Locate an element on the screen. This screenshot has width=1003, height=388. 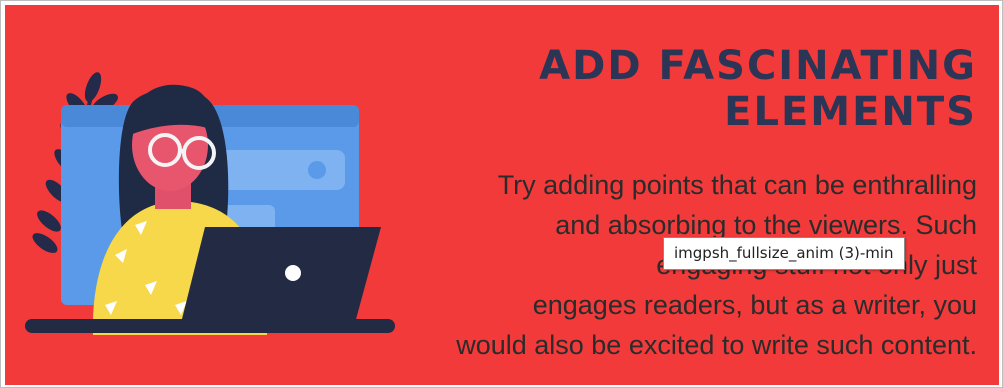
banner-title: ADD FASCINATING ELEMENTS is located at coordinates (717, 89).